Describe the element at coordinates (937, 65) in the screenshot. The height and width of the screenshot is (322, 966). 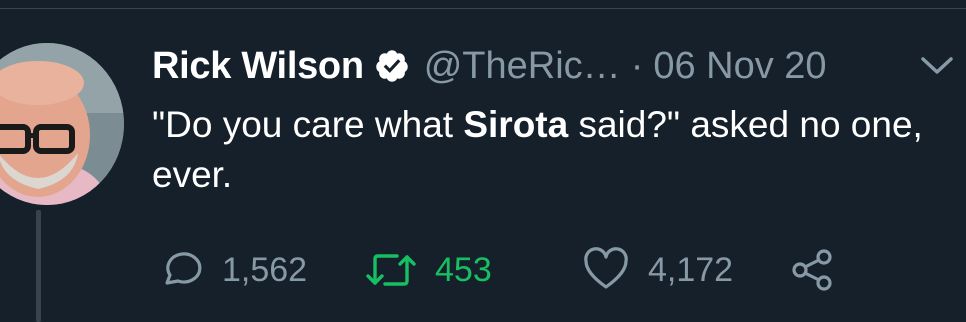
I see `chevron-down-icon` at that location.